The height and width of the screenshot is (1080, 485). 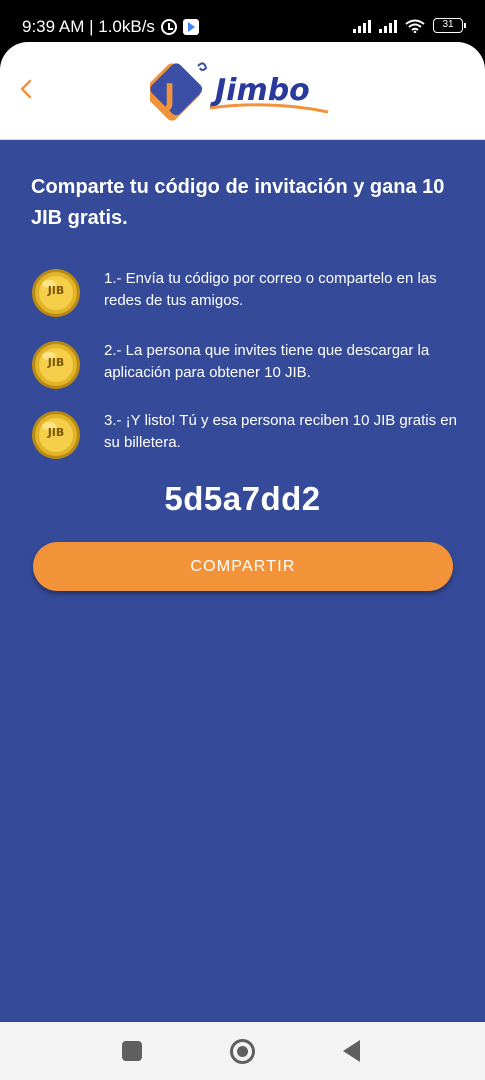 I want to click on status-right: 31, so click(x=409, y=25).